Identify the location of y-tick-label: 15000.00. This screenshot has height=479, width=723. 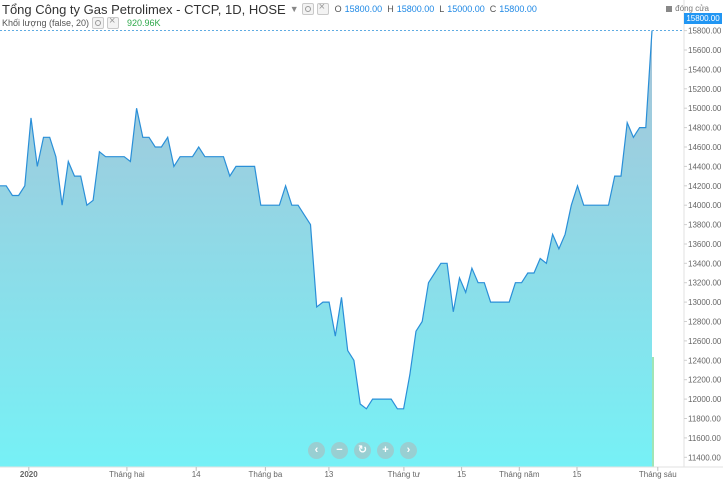
(705, 108).